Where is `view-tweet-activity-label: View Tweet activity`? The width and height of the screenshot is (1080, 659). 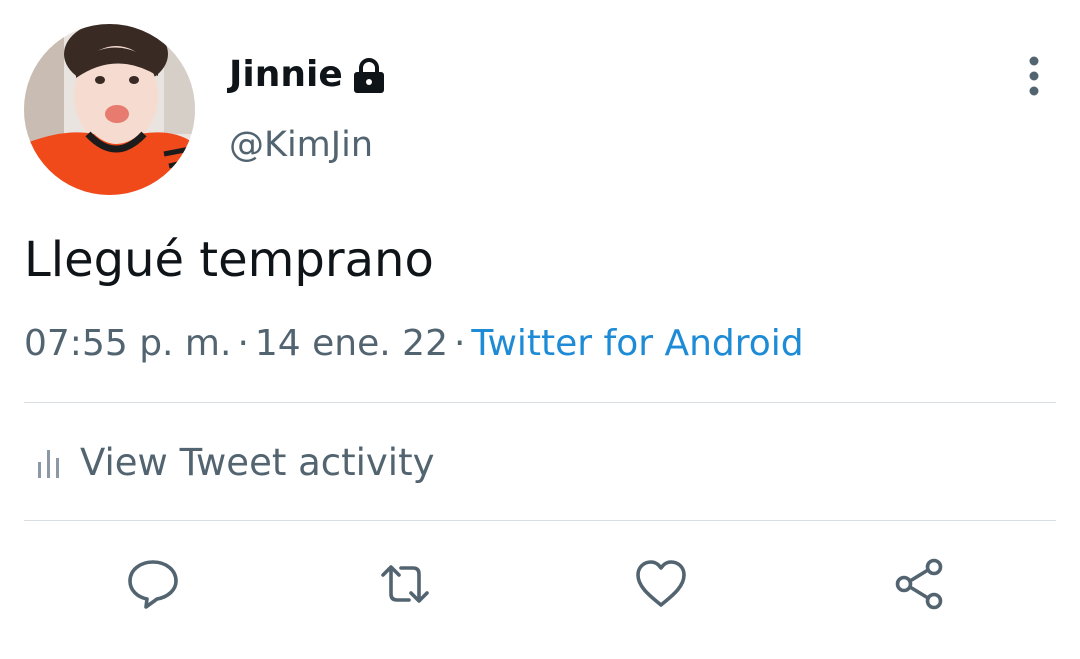 view-tweet-activity-label: View Tweet activity is located at coordinates (257, 462).